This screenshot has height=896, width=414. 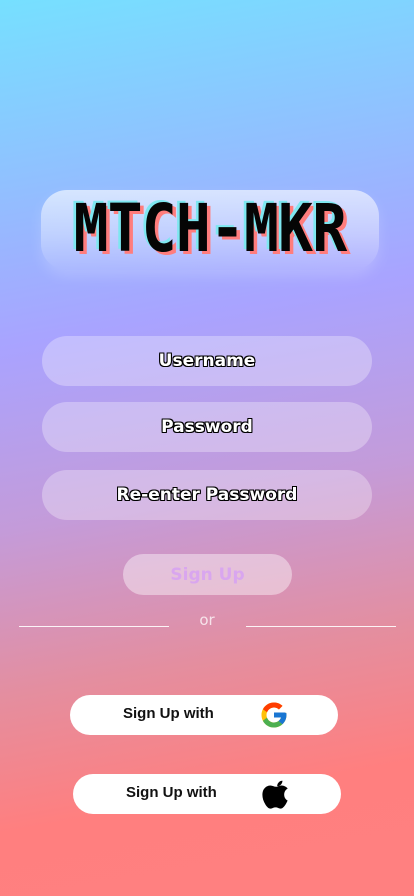 I want to click on google-icon, so click(x=274, y=715).